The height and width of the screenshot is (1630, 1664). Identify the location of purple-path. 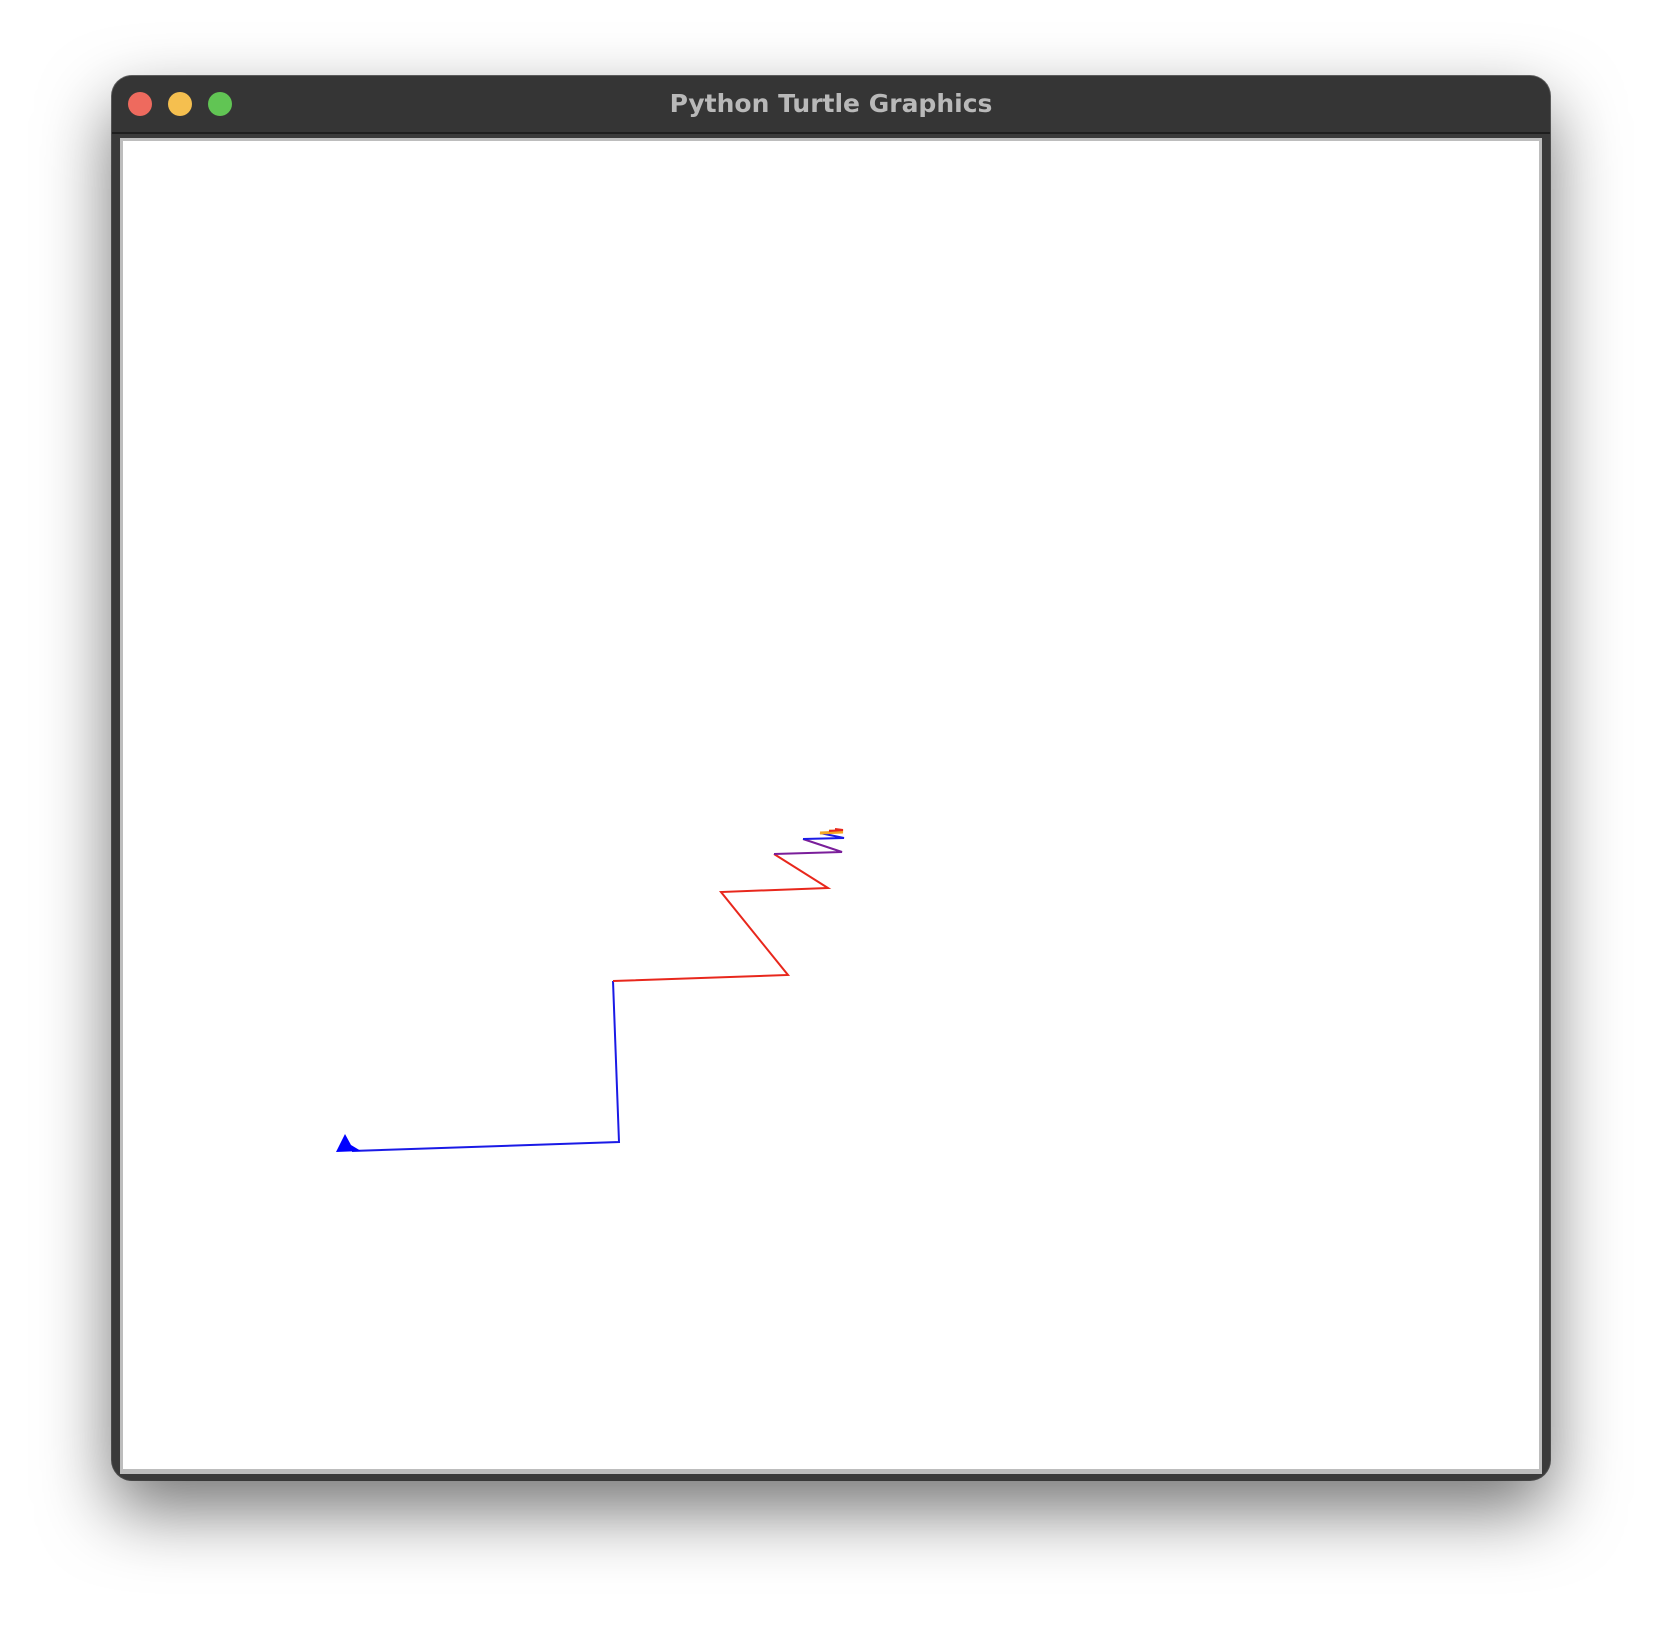
(808, 846).